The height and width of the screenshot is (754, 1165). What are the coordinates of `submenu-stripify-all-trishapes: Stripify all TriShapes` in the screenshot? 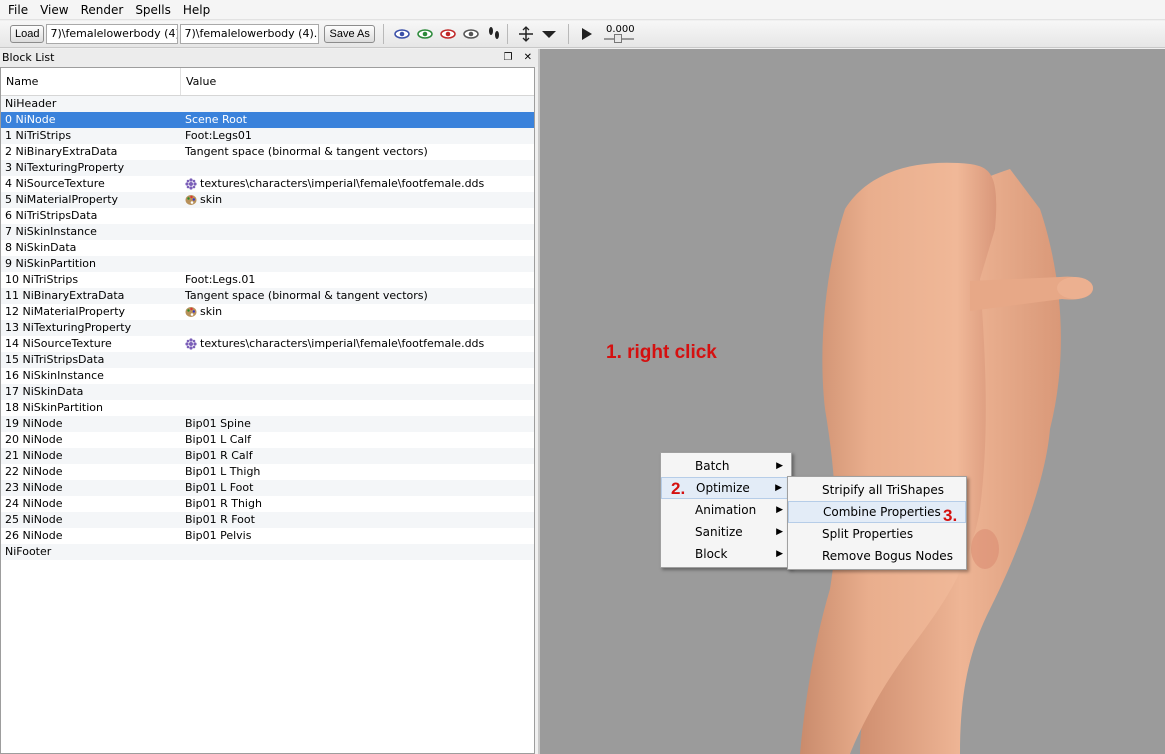 It's located at (877, 490).